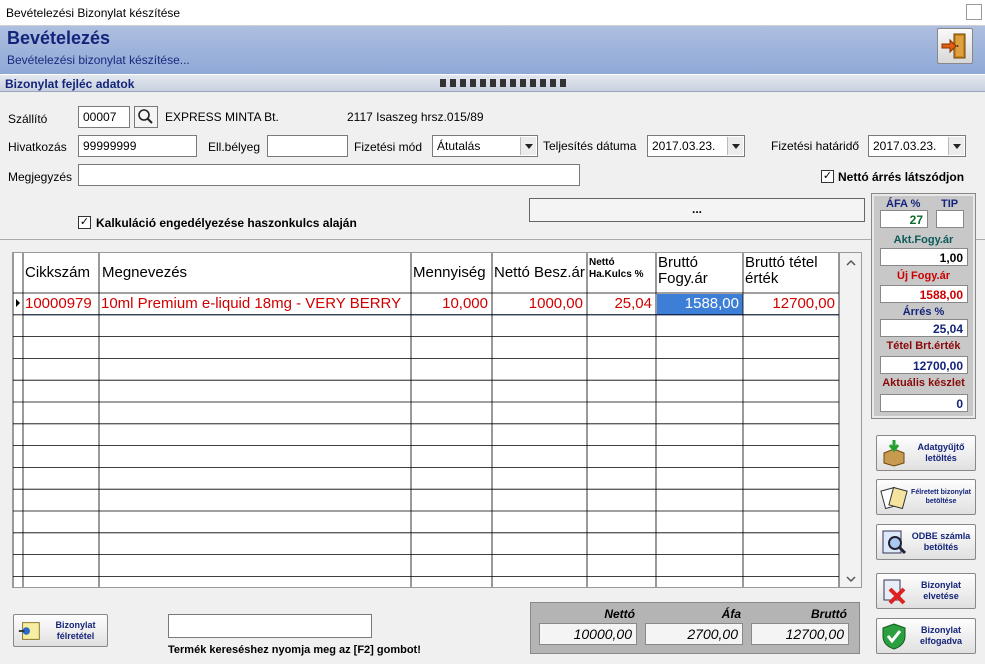 The height and width of the screenshot is (664, 985). Describe the element at coordinates (538, 303) in the screenshot. I see `grid-cell-netto_besz: 1000,00` at that location.